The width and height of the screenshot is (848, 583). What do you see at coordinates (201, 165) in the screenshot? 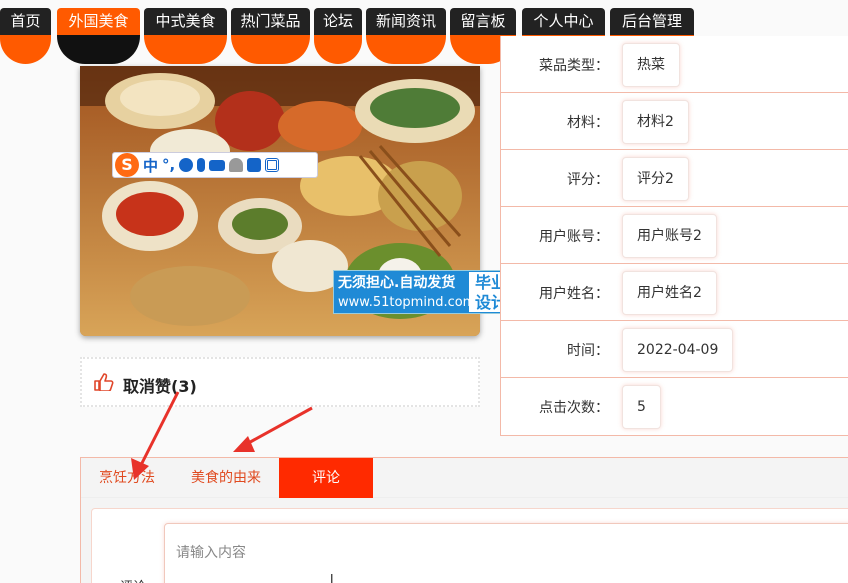
I see `microphone-icon` at bounding box center [201, 165].